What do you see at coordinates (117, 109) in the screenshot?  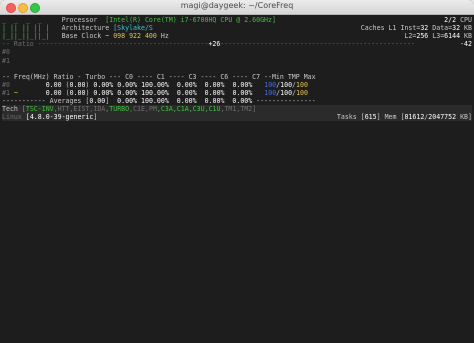 I see `tech-feature: ,TURBO` at bounding box center [117, 109].